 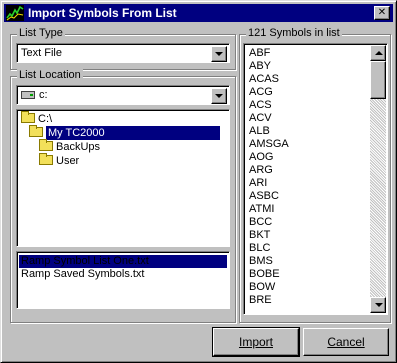 What do you see at coordinates (261, 92) in the screenshot?
I see `symbol-item: ACG` at bounding box center [261, 92].